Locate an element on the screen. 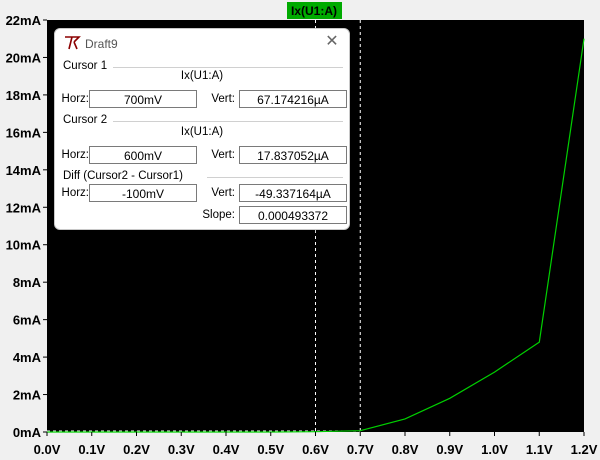 The image size is (600, 460). x-tick-label: 0.0V is located at coordinates (47, 449).